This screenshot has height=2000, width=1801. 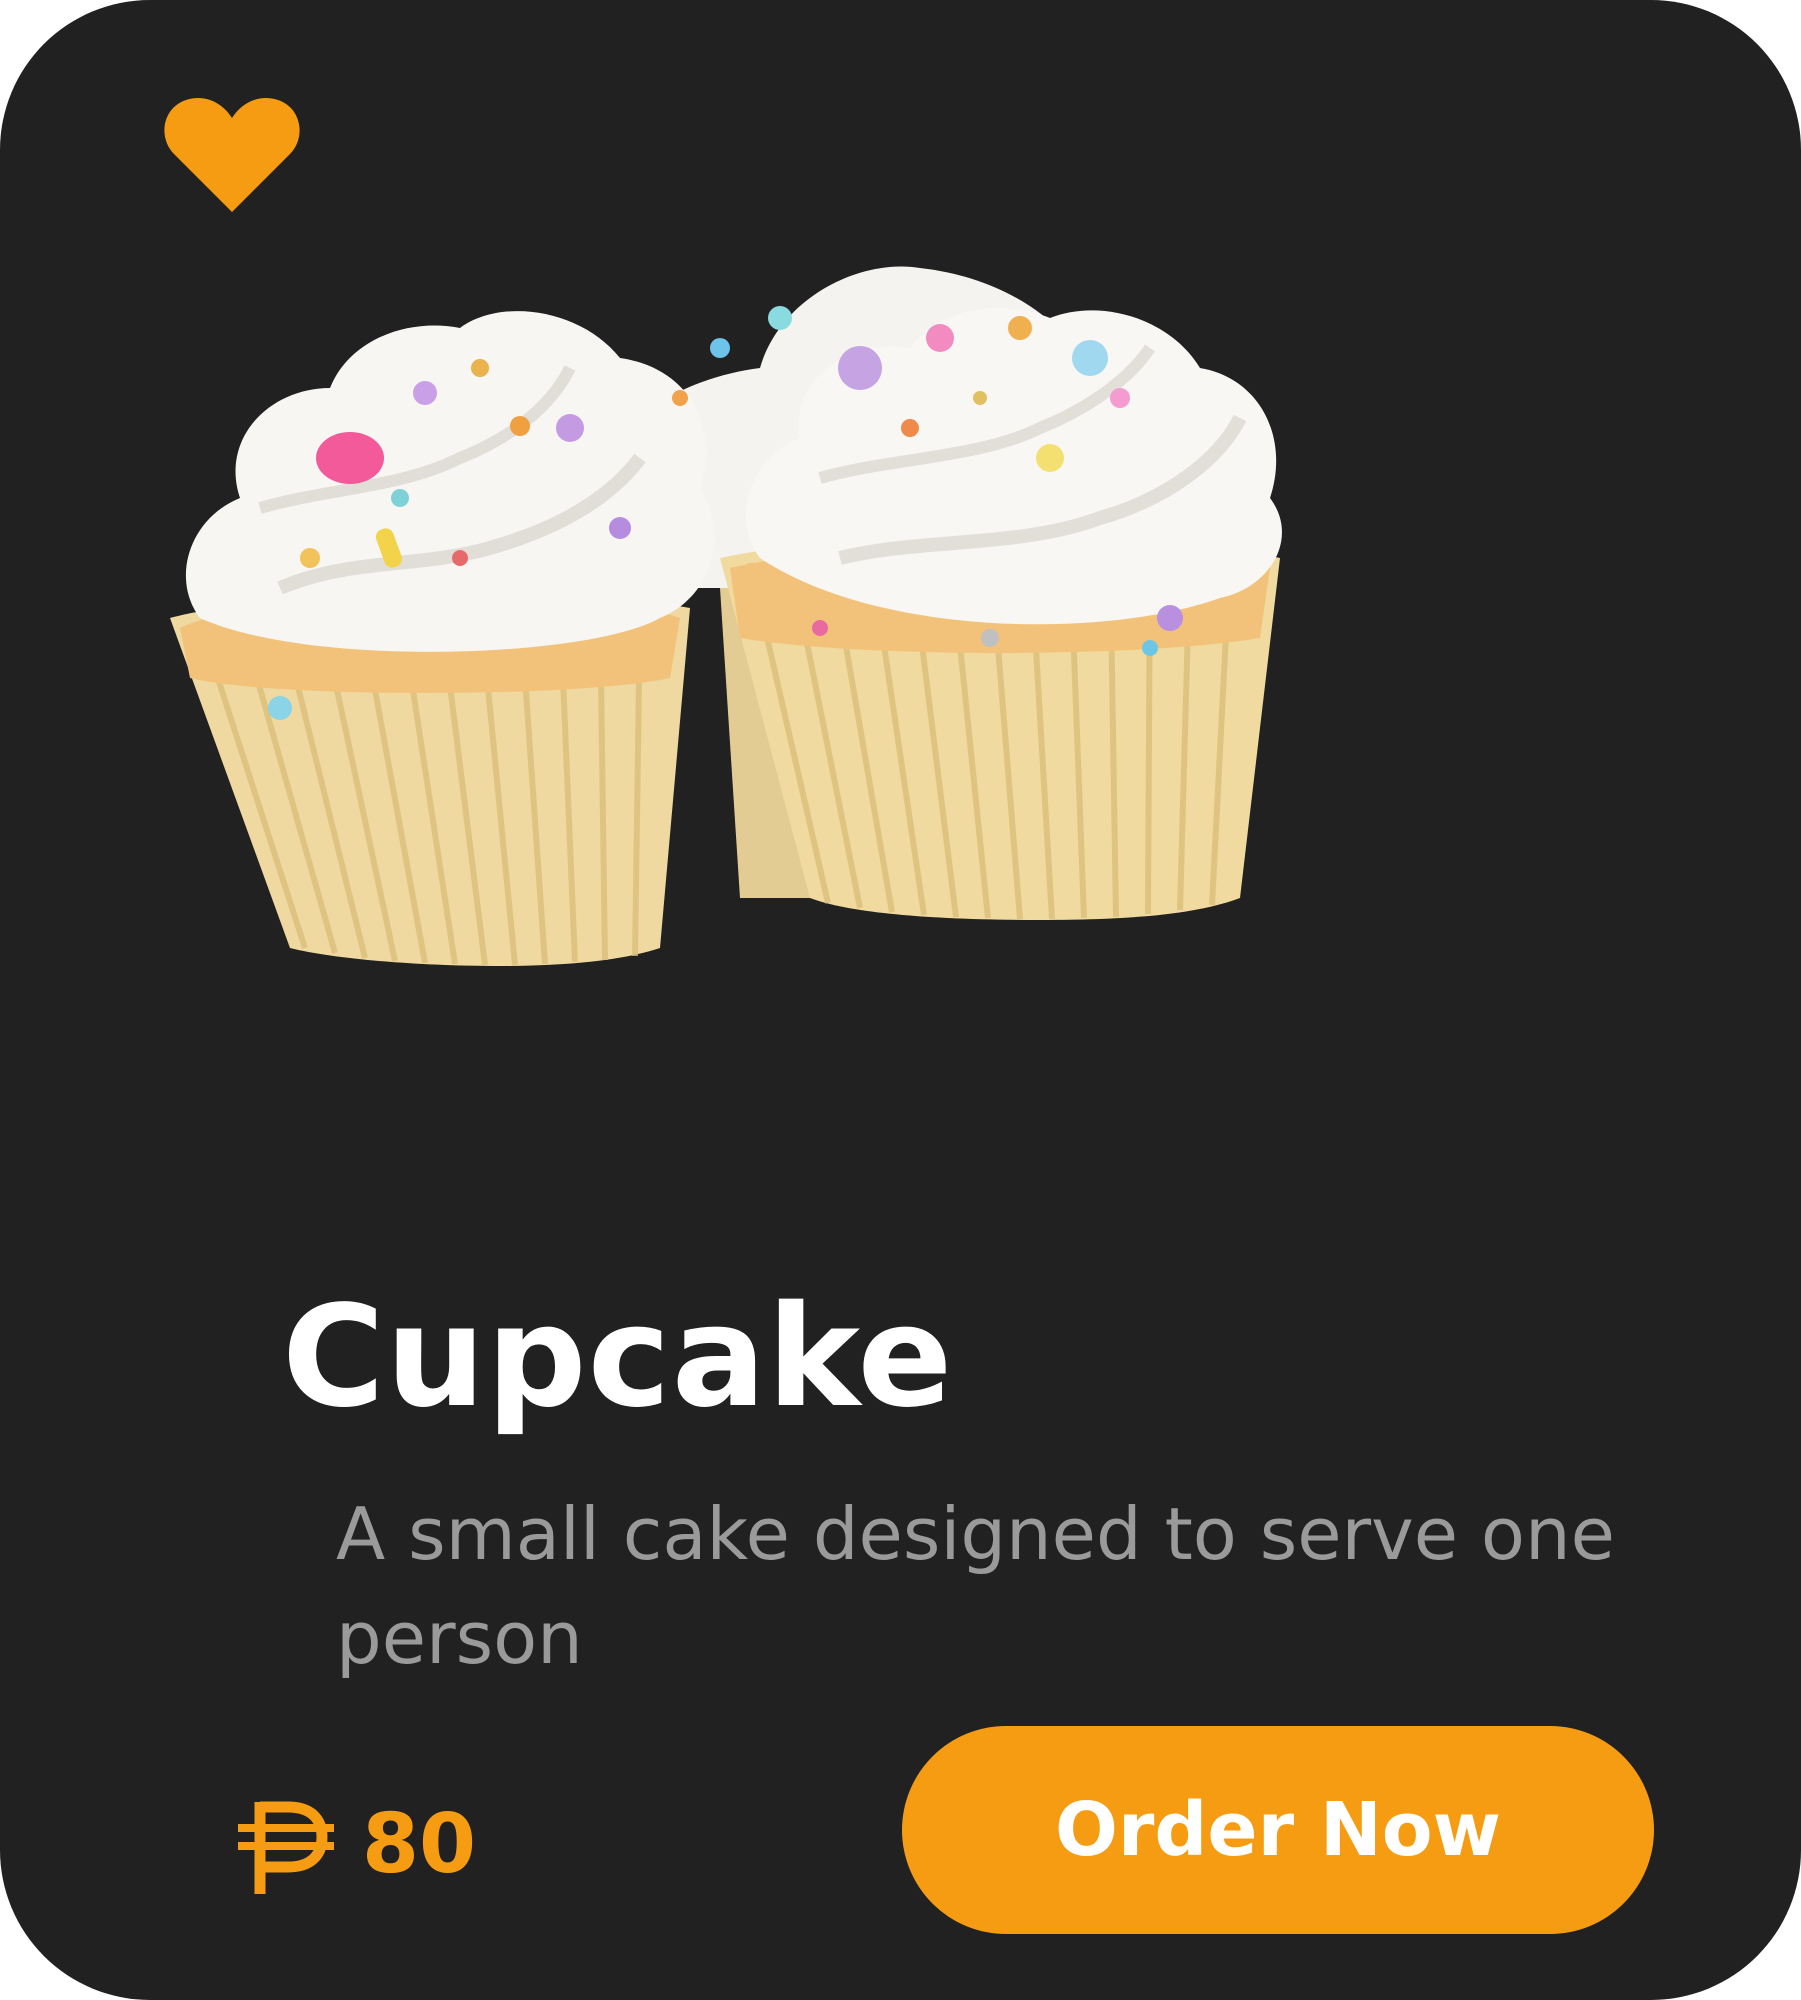 What do you see at coordinates (232, 155) in the screenshot?
I see `heart-icon` at bounding box center [232, 155].